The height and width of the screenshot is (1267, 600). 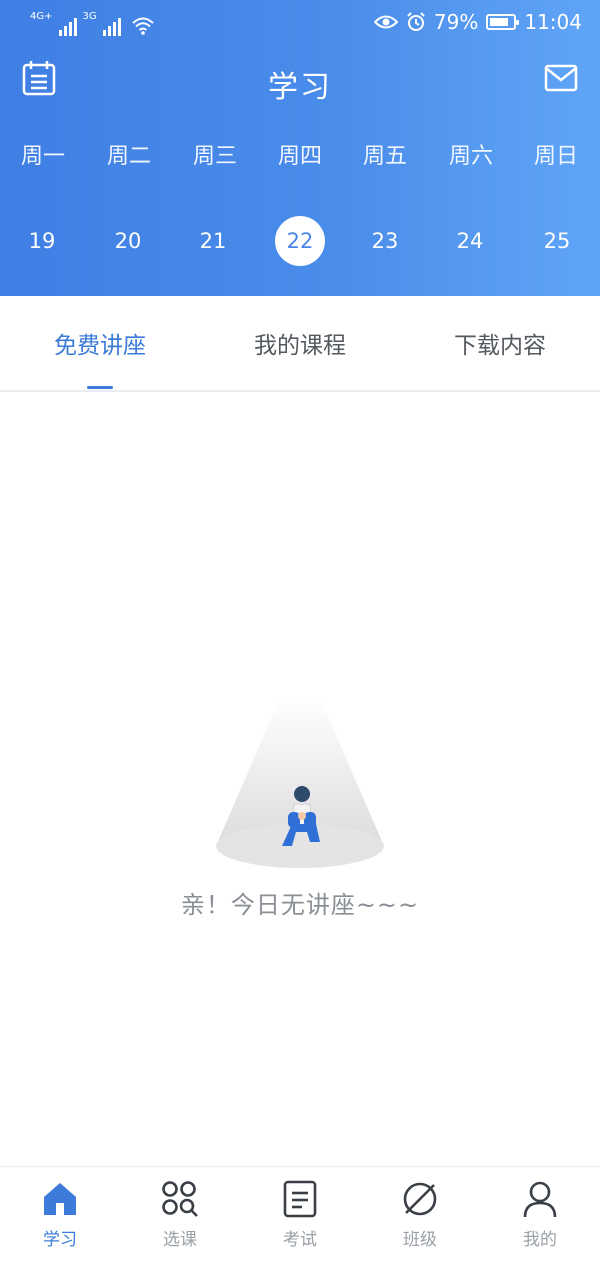 What do you see at coordinates (128, 241) in the screenshot?
I see `date-item: 20` at bounding box center [128, 241].